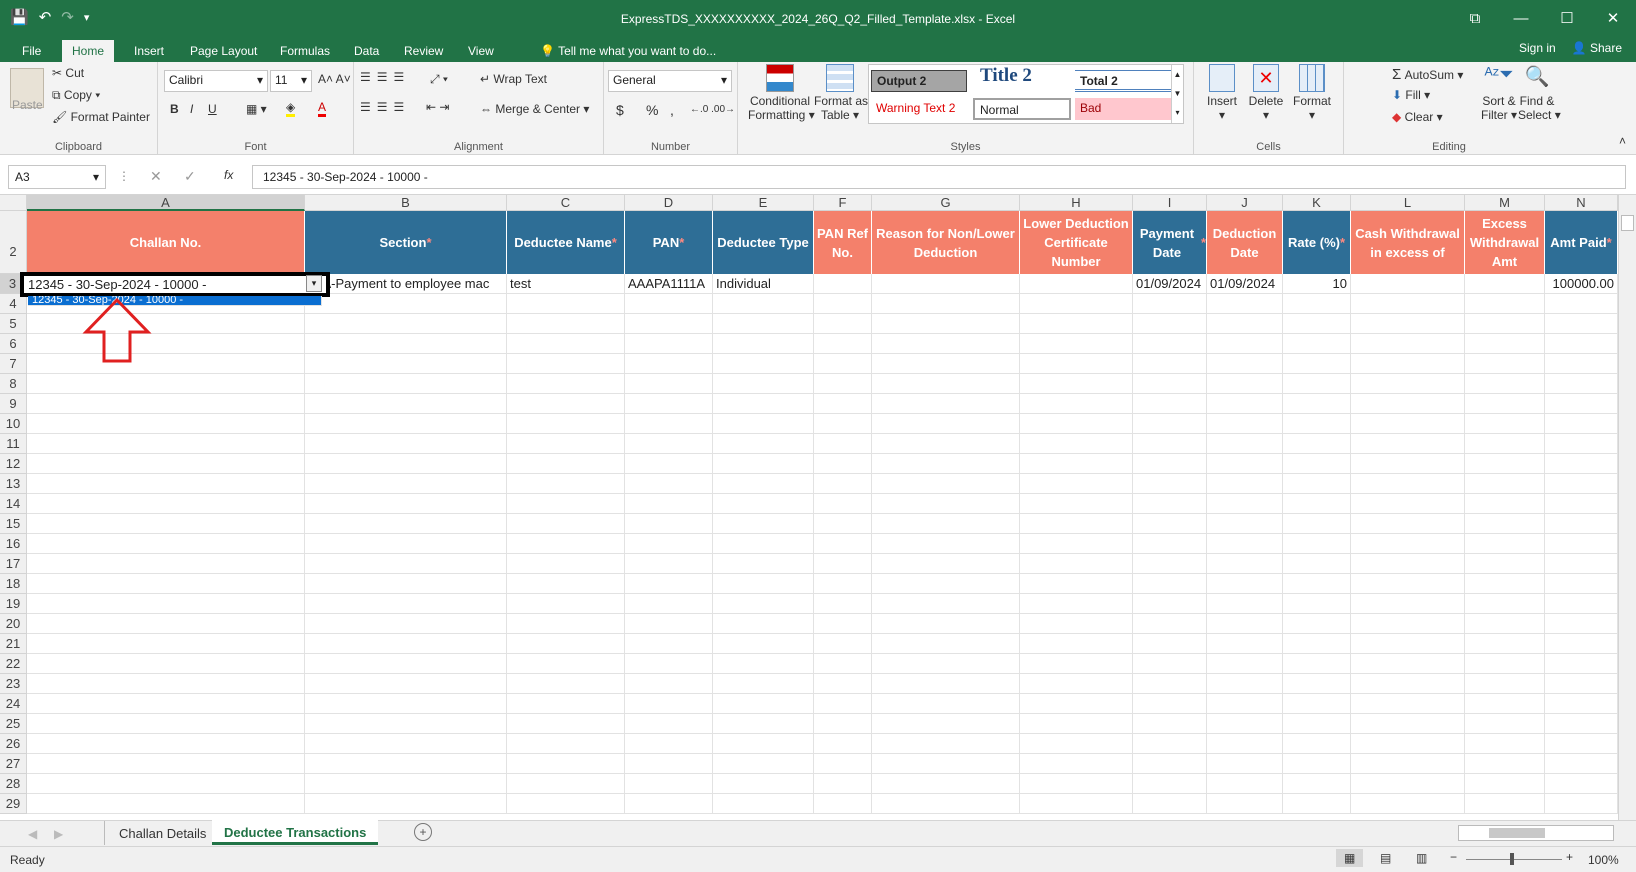  What do you see at coordinates (334, 79) in the screenshot?
I see `grow-font-button: A˄ A˅` at bounding box center [334, 79].